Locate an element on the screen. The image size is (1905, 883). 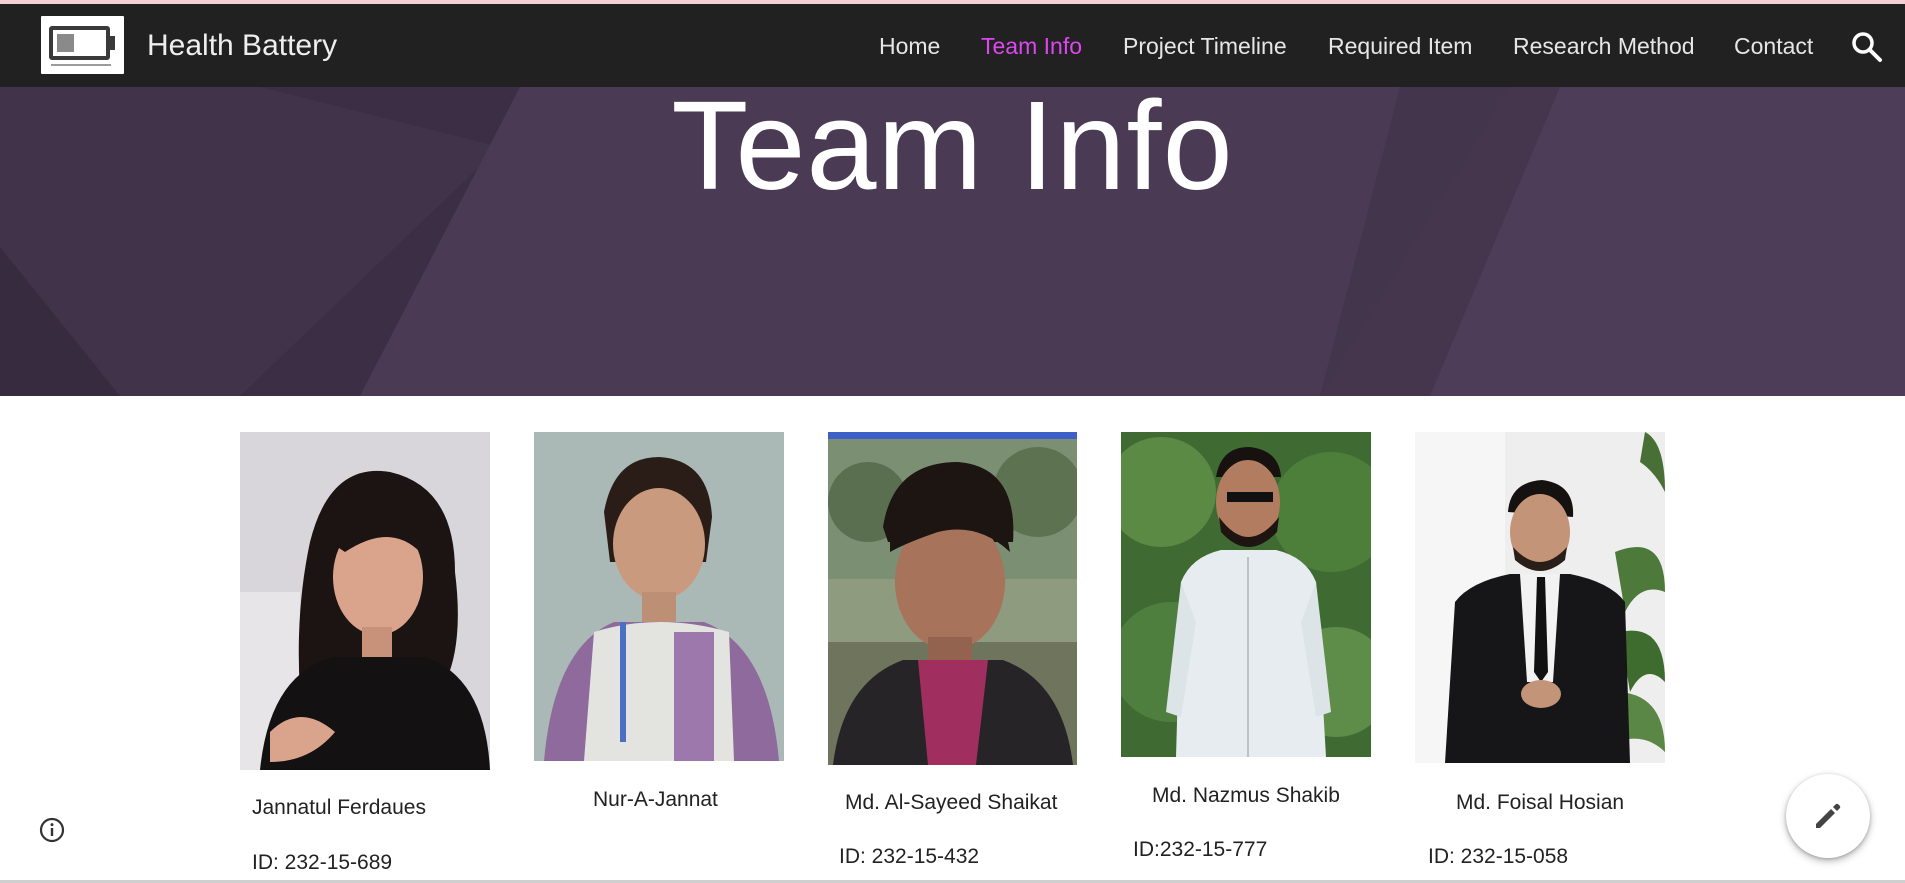
nav-team-info: Team Info is located at coordinates (1031, 46).